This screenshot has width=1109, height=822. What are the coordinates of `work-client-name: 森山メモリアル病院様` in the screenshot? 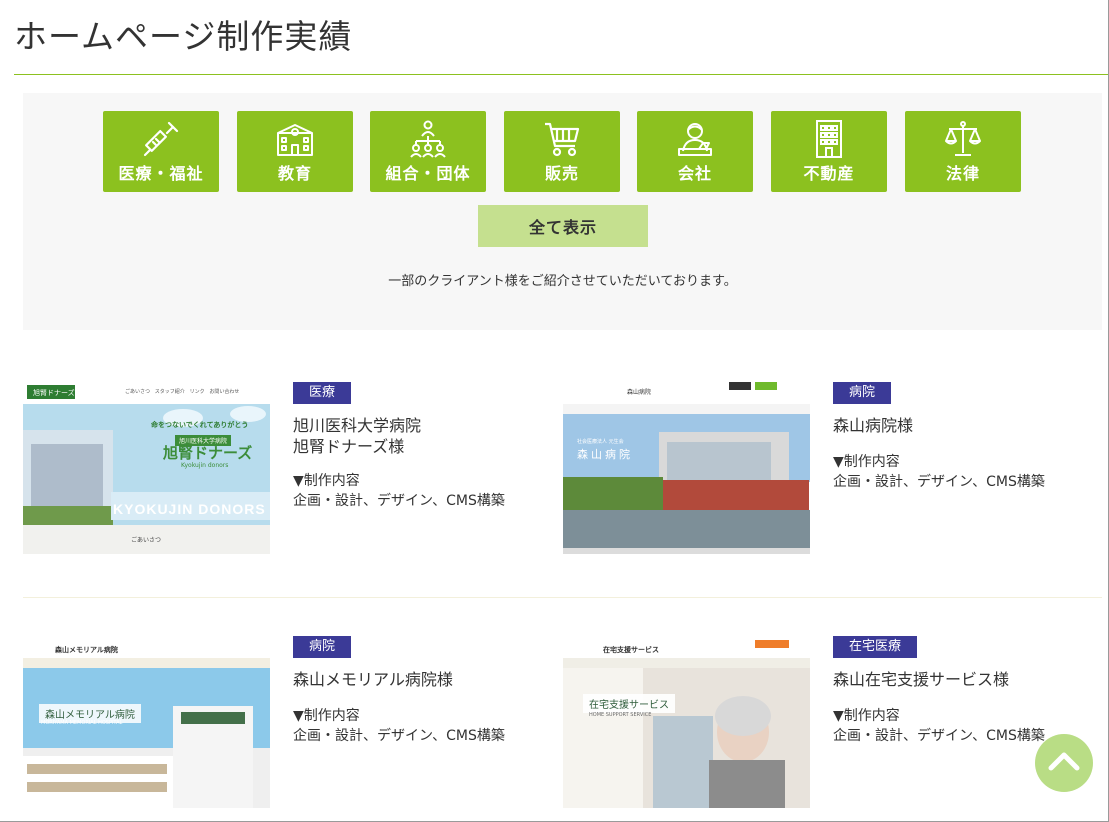 It's located at (373, 679).